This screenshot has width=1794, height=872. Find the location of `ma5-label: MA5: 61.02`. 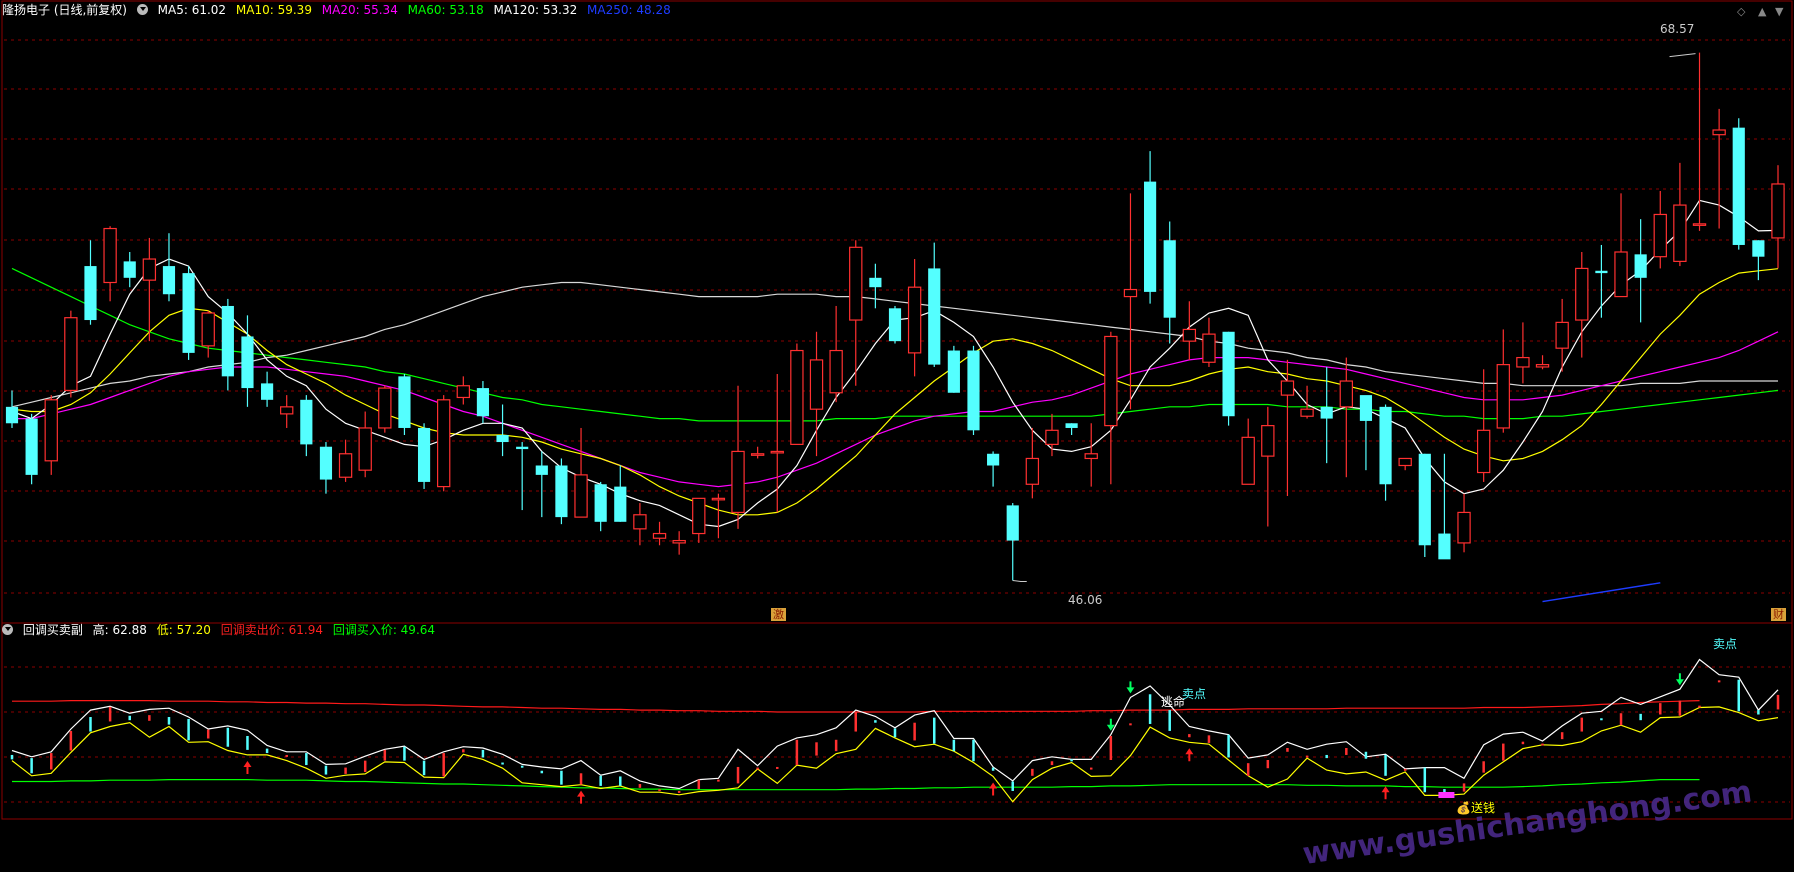

ma5-label: MA5: 61.02 is located at coordinates (192, 10).